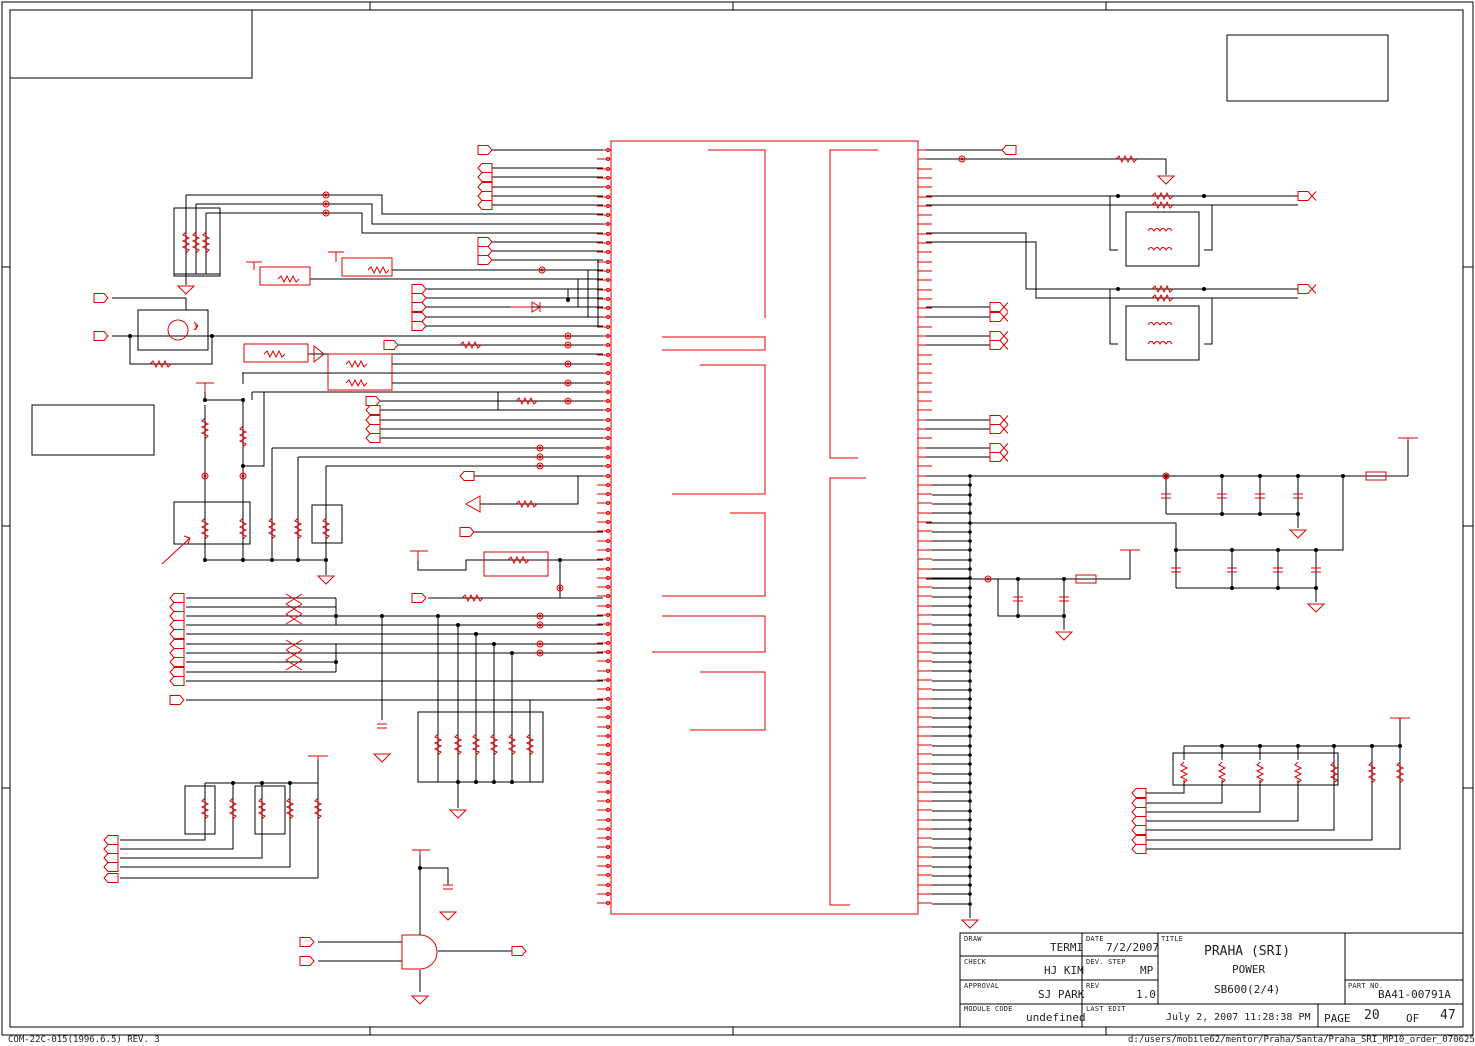 This screenshot has width=1475, height=1046. I want to click on approval-label: APPROVAL, so click(982, 986).